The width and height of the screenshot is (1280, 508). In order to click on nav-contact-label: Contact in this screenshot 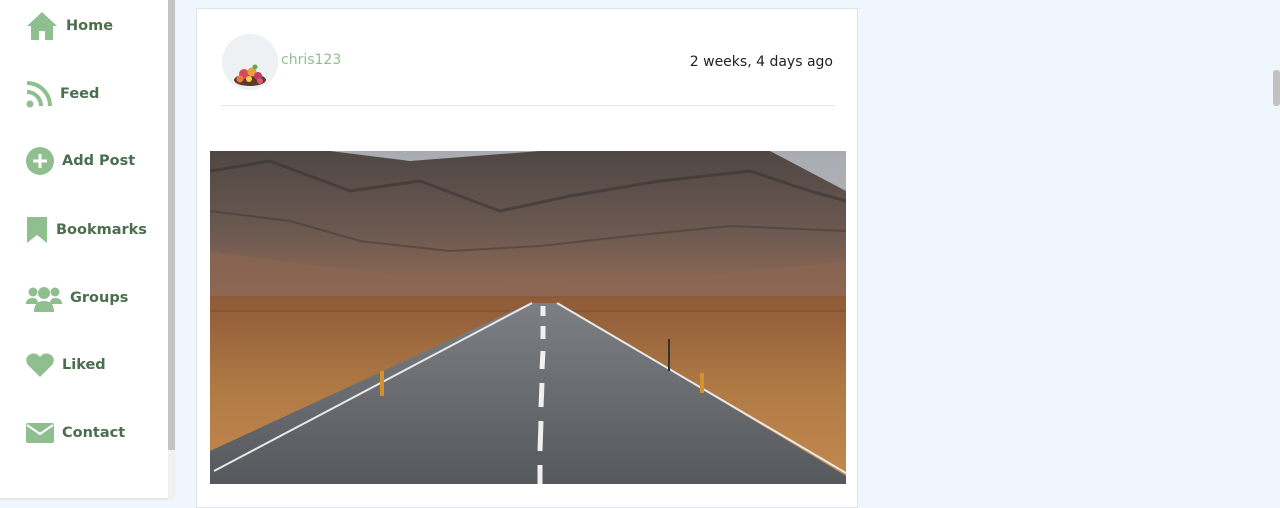, I will do `click(94, 433)`.